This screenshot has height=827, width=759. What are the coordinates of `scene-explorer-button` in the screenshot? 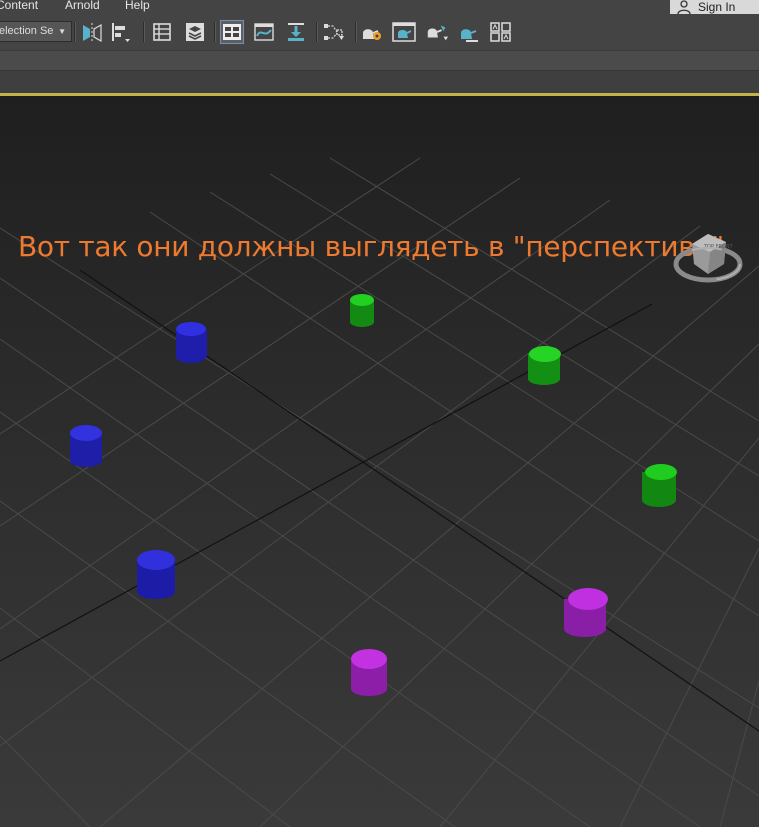 It's located at (232, 32).